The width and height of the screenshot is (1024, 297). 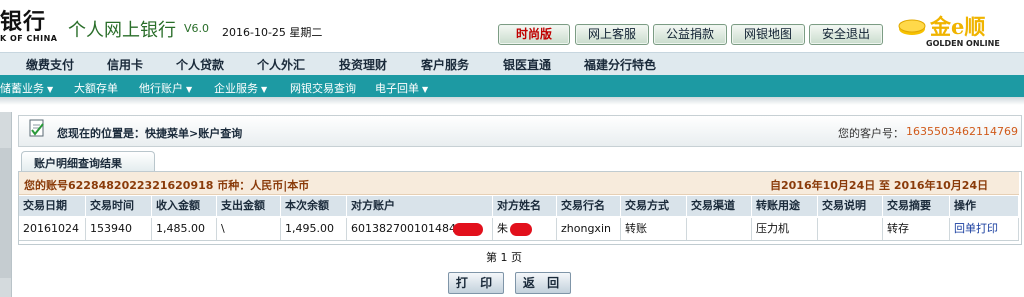 I want to click on column-header: 对方账户, so click(x=420, y=206).